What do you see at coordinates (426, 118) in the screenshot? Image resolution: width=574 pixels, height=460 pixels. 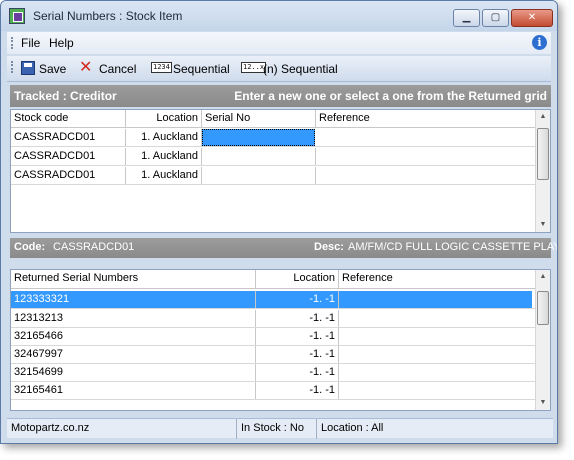 I see `col-reference: Reference` at bounding box center [426, 118].